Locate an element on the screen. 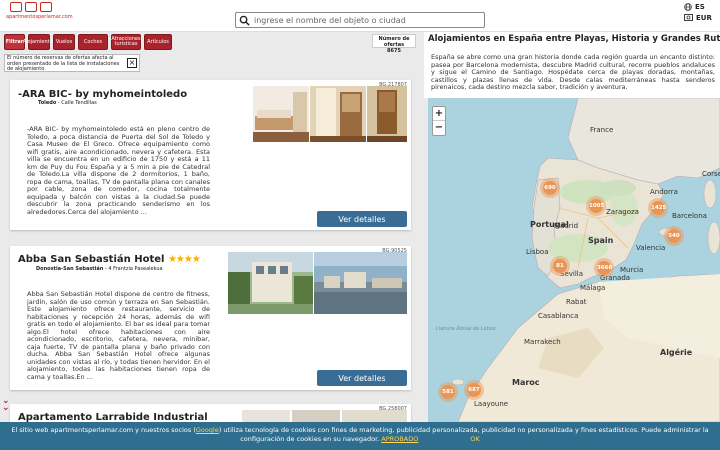 The width and height of the screenshot is (720, 450). search-bar: ingrese el nombre del objeto o ciudad is located at coordinates (360, 20).